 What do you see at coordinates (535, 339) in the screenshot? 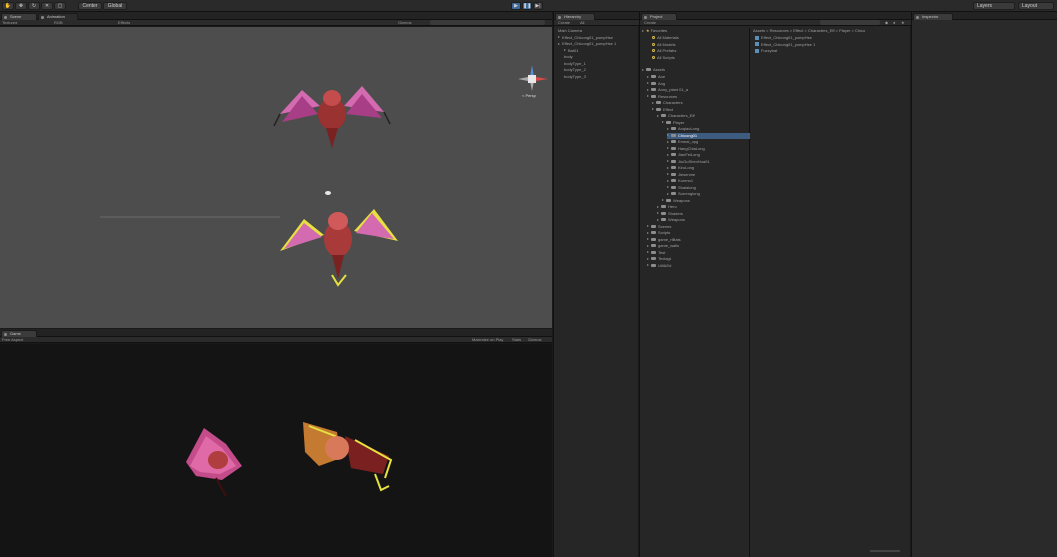
I see `game-gizmos-toggle: Gizmos` at bounding box center [535, 339].